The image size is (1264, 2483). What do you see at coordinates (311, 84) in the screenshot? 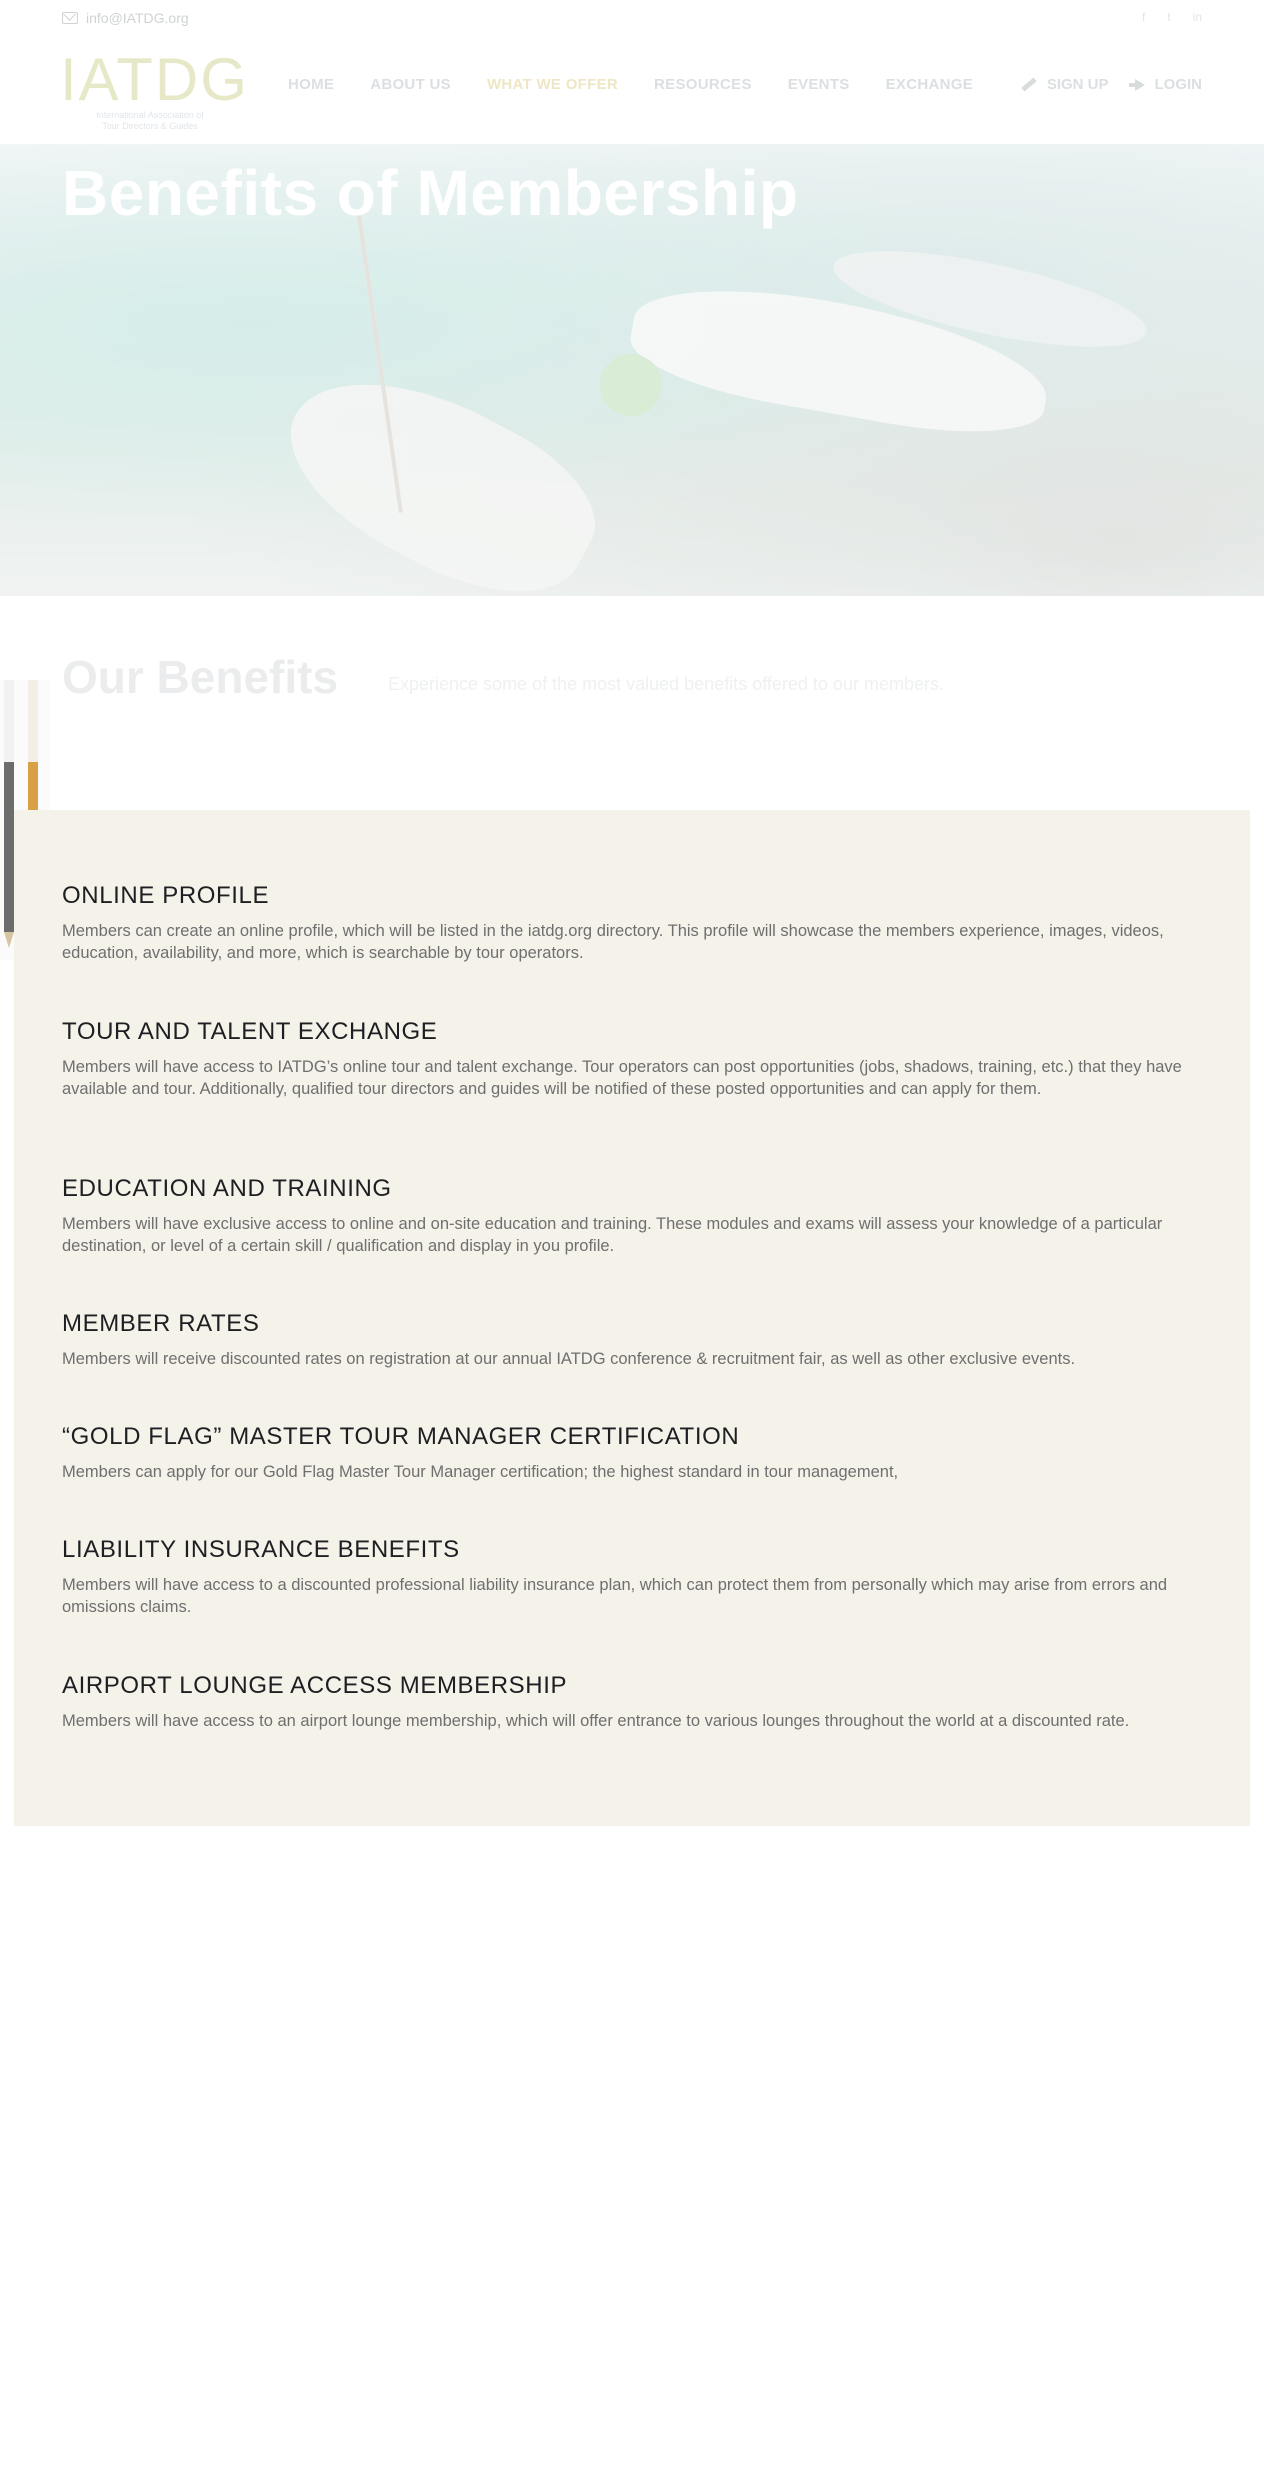
I see `nav-item-home: HOME` at bounding box center [311, 84].